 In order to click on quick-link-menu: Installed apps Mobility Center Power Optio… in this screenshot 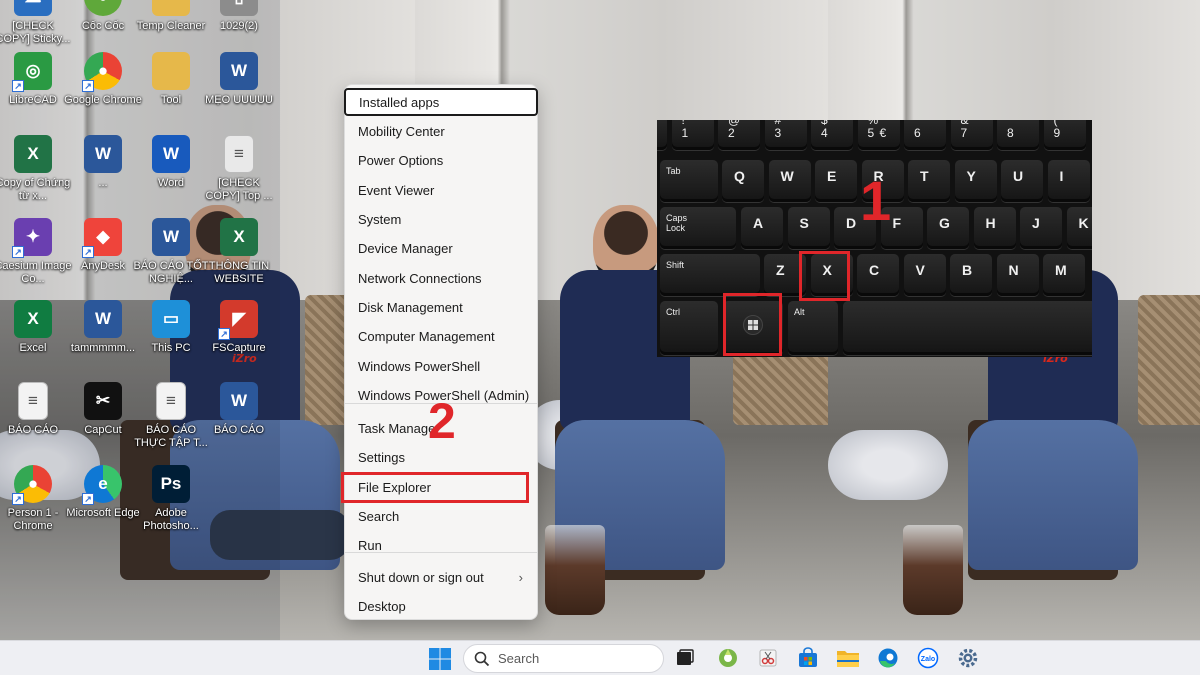, I will do `click(441, 352)`.